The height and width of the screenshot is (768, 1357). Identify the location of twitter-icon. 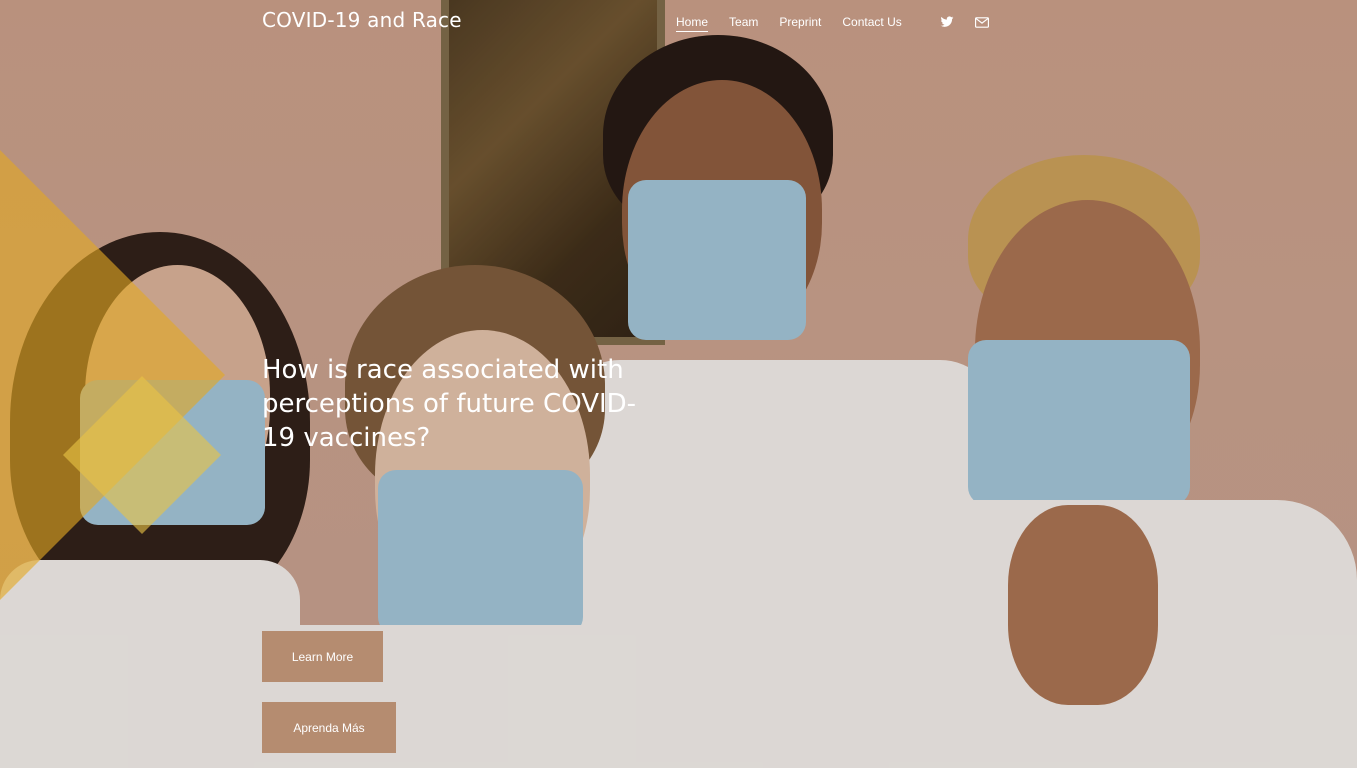
(947, 22).